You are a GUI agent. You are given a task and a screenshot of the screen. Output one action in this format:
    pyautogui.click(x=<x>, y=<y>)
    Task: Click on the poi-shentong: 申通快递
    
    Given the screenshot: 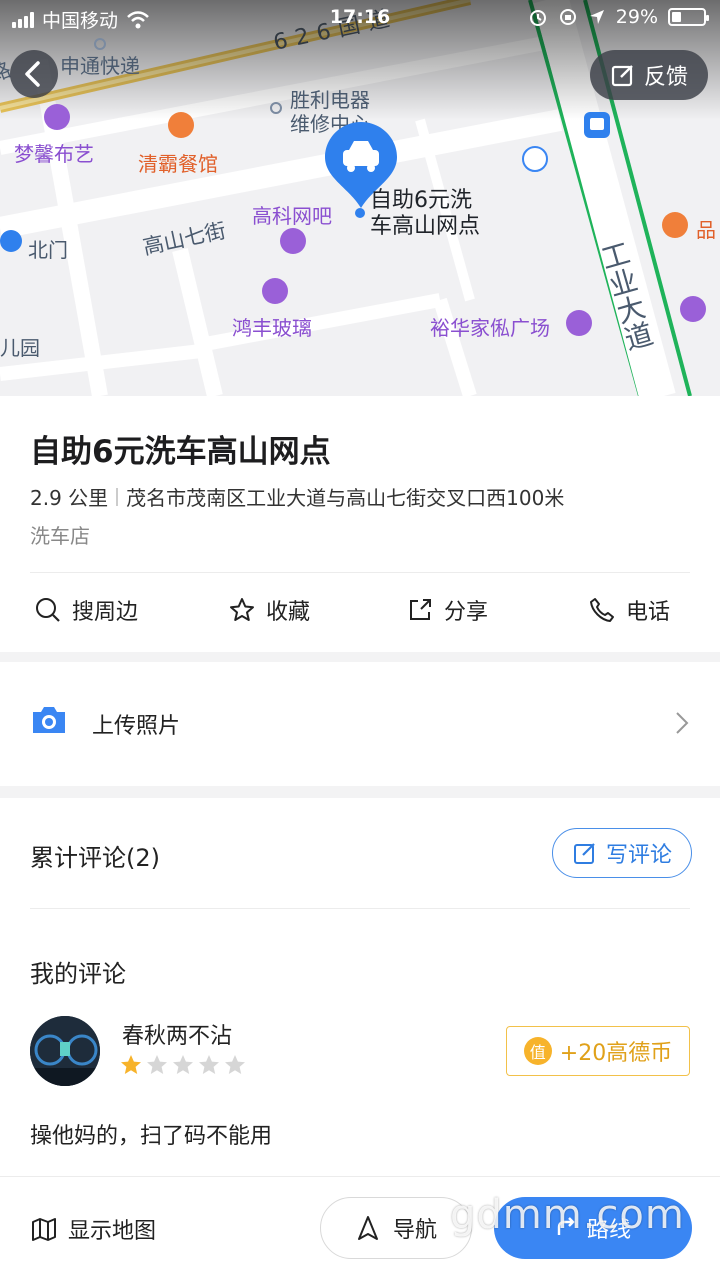 What is the action you would take?
    pyautogui.click(x=100, y=64)
    